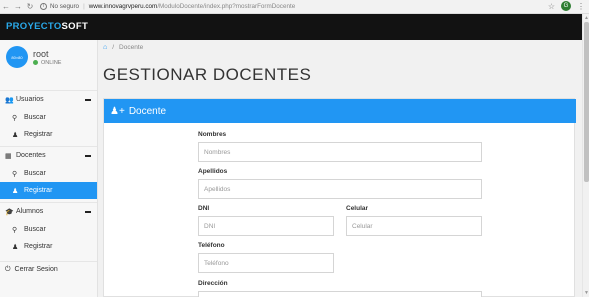  I want to click on url-host: www.innovagrvperu.com, so click(123, 6).